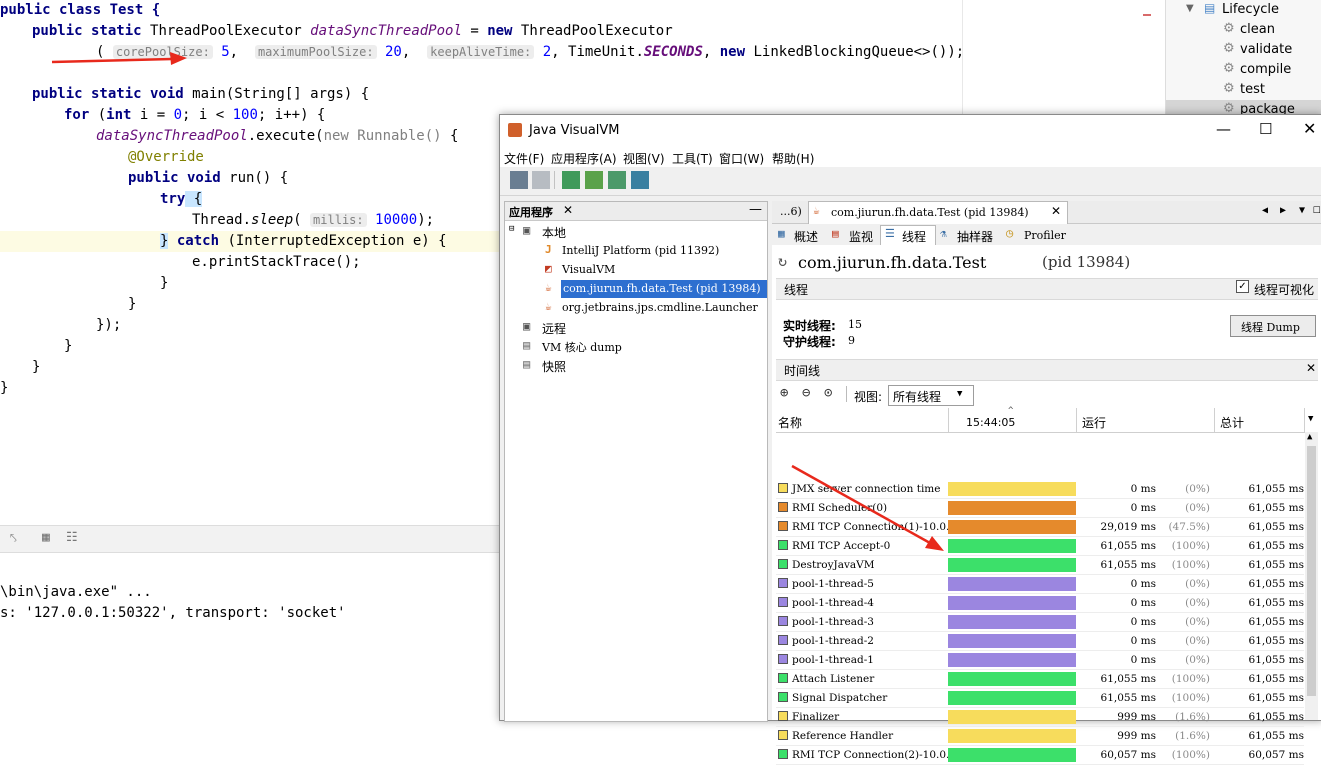  What do you see at coordinates (660, 307) in the screenshot?
I see `tree-app: org.jetbrains.jps.cmdline.Launcher` at bounding box center [660, 307].